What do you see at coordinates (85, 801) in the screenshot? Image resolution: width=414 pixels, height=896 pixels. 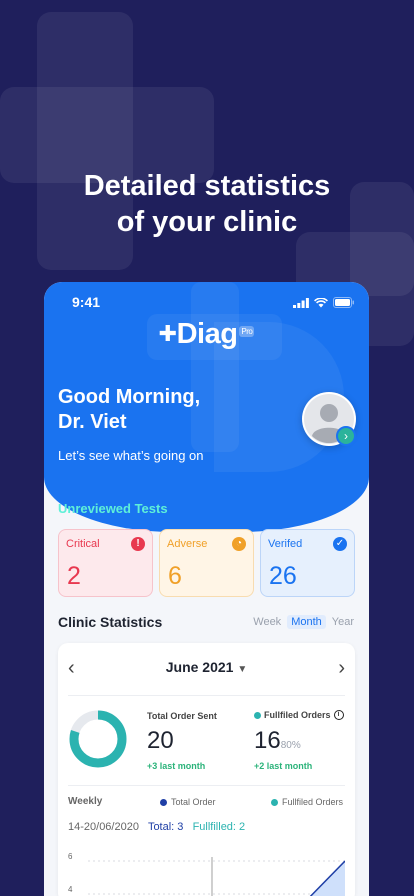 I see `weekly-label: Weekly` at bounding box center [85, 801].